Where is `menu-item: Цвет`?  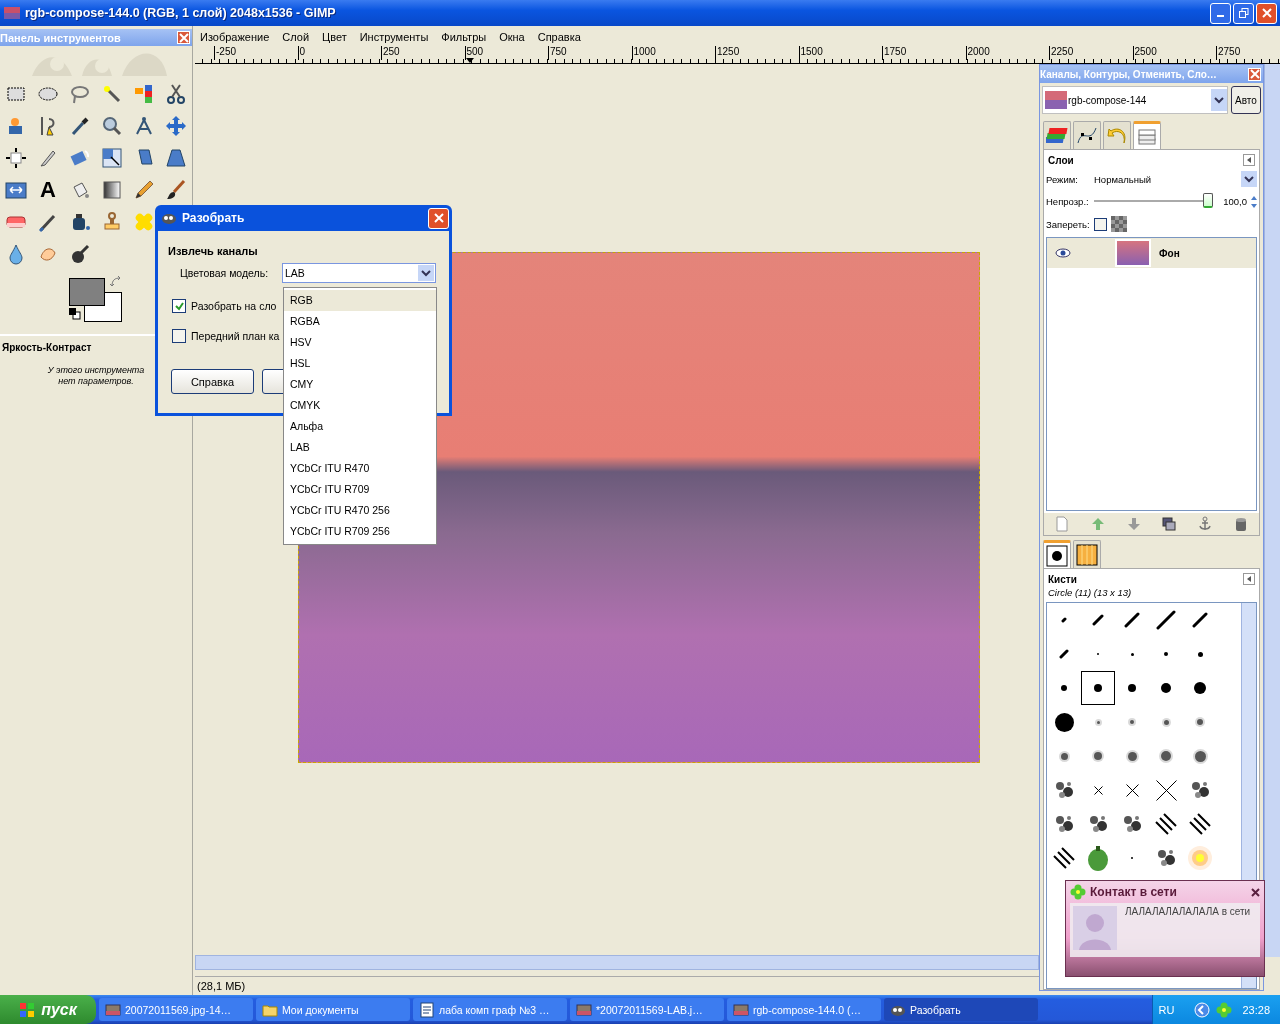
menu-item: Цвет is located at coordinates (334, 37).